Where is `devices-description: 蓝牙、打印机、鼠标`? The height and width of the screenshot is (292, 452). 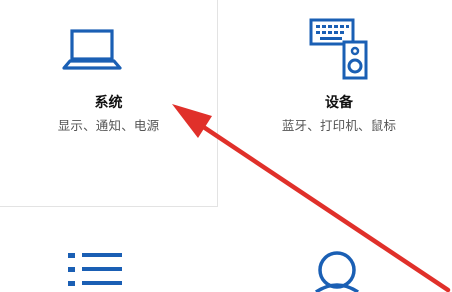
devices-description: 蓝牙、打印机、鼠标 is located at coordinates (339, 125).